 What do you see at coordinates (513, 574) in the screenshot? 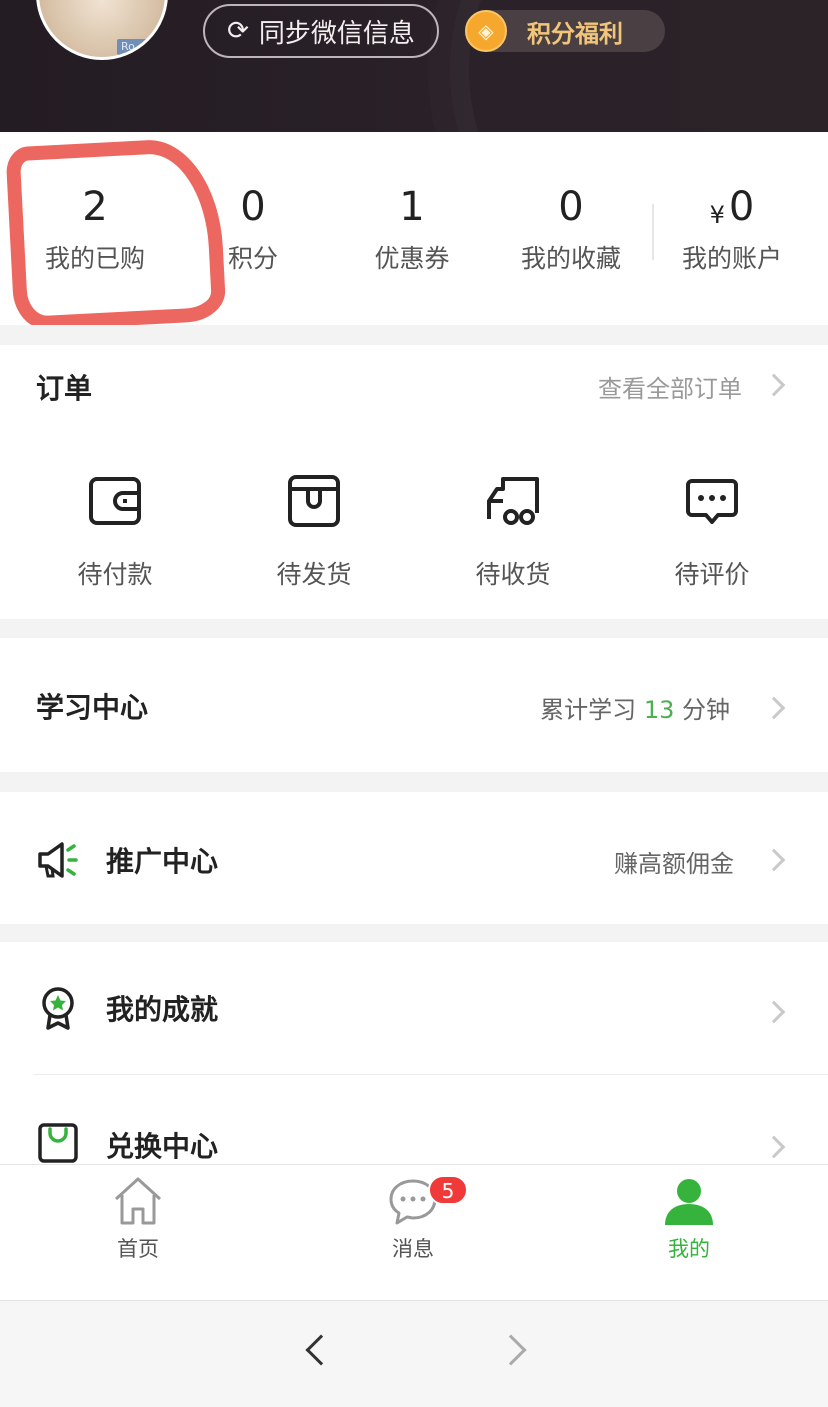
I see `order-label: 待收货` at bounding box center [513, 574].